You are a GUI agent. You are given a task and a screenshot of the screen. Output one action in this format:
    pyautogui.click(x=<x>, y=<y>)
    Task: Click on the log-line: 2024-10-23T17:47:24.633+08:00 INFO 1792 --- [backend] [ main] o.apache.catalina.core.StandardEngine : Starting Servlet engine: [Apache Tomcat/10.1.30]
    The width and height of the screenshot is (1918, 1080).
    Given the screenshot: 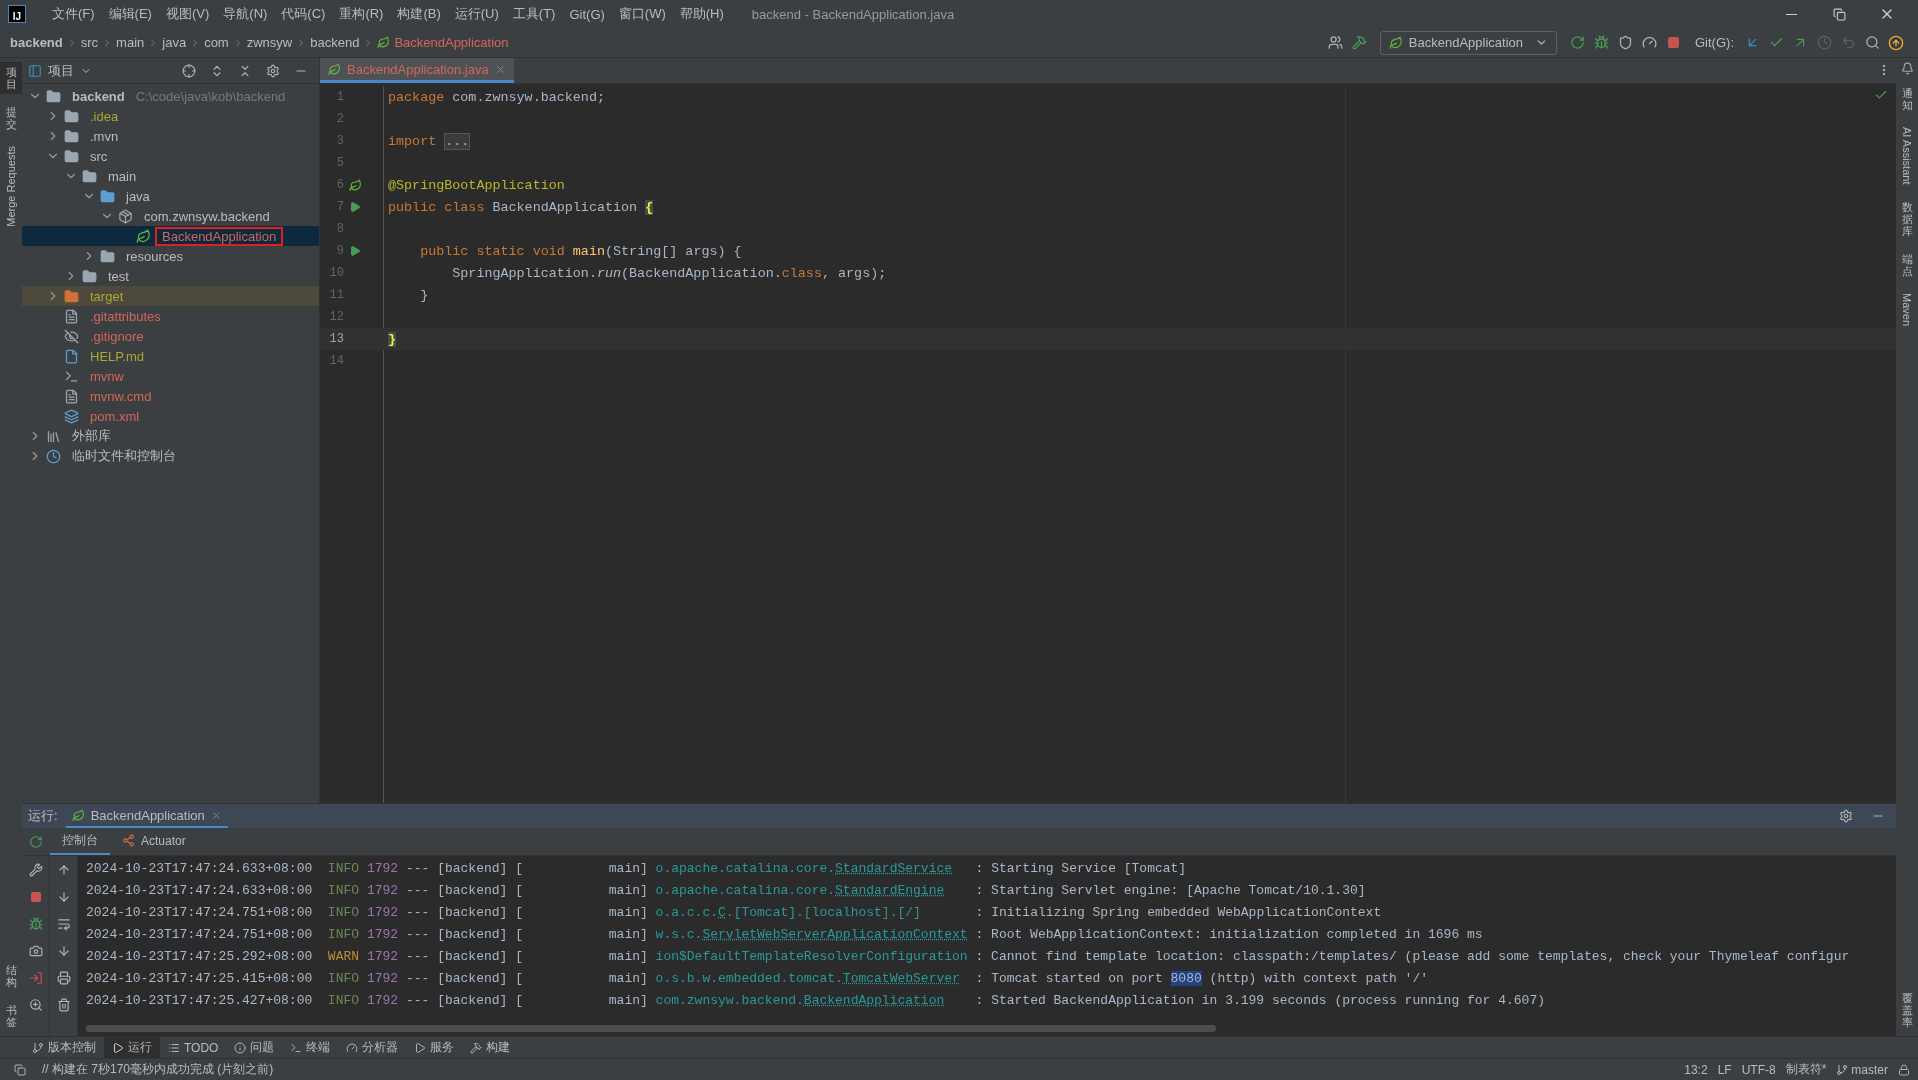 What is the action you would take?
    pyautogui.click(x=726, y=891)
    